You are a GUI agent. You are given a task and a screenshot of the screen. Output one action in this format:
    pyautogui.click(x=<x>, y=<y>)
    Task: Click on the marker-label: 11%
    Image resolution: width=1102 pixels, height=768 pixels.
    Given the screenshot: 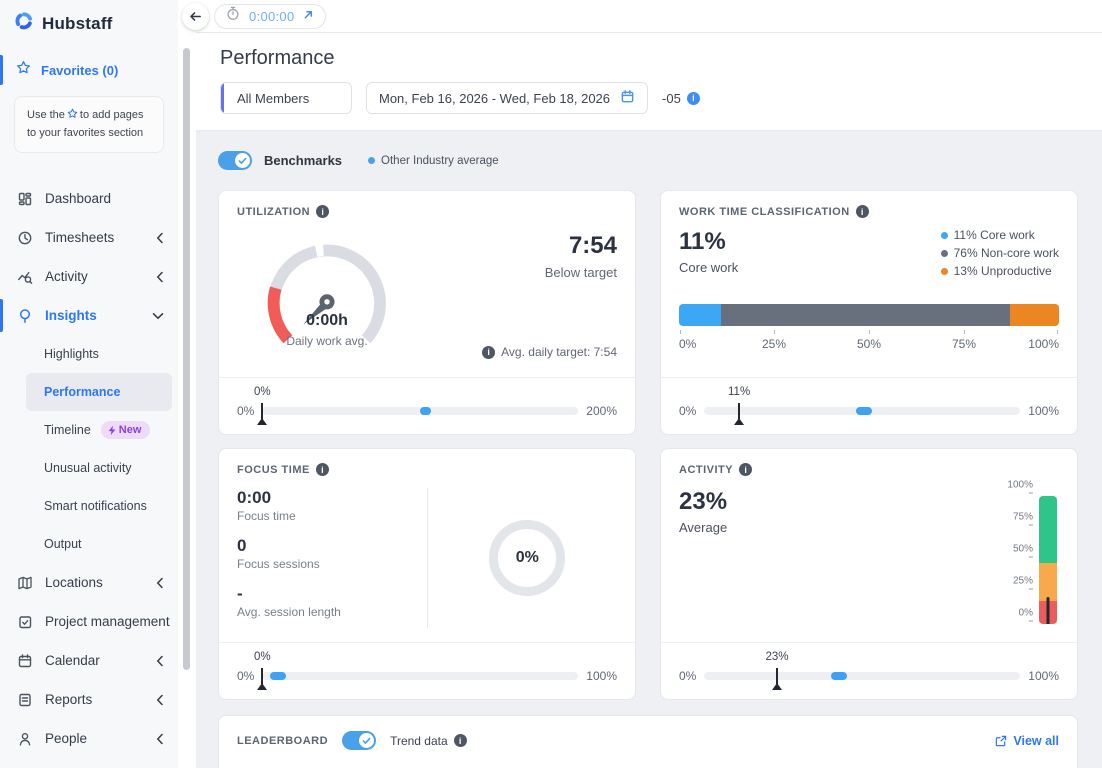 What is the action you would take?
    pyautogui.click(x=739, y=392)
    